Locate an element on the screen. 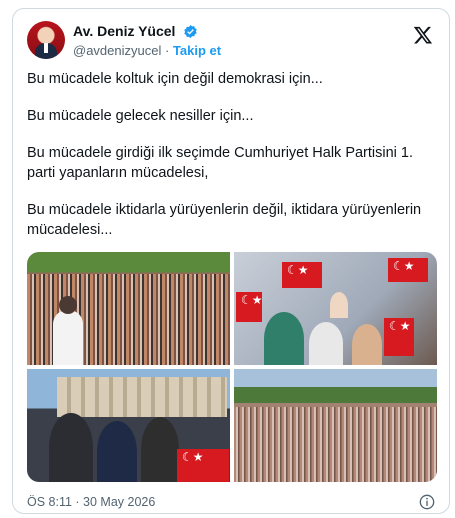  photo-mausoleum is located at coordinates (128, 425).